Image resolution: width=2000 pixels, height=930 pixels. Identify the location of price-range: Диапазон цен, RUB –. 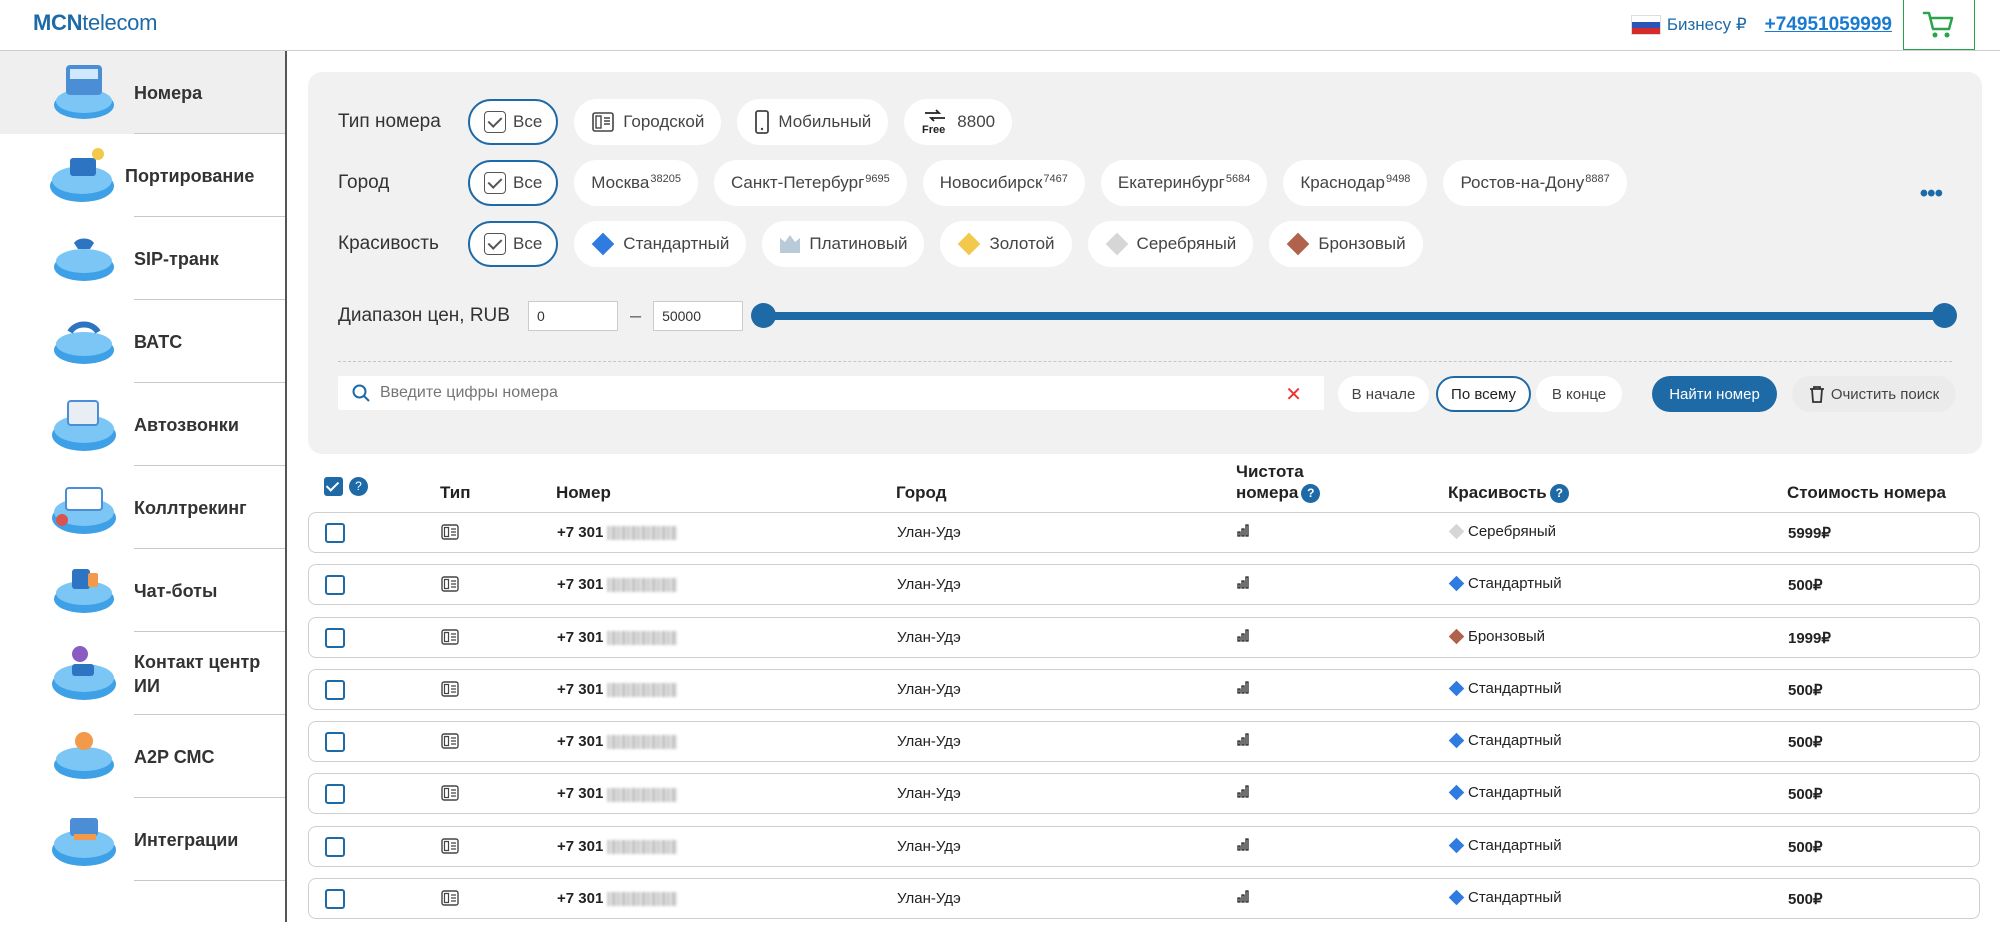
(541, 316).